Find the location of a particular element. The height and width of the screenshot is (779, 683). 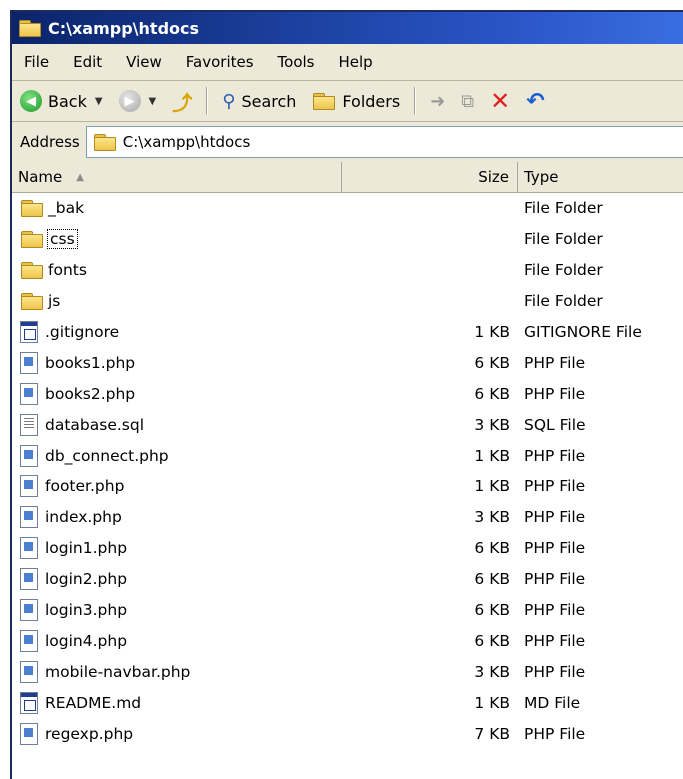

address-bar: Address C:\xampp\htdocs is located at coordinates (347, 142).